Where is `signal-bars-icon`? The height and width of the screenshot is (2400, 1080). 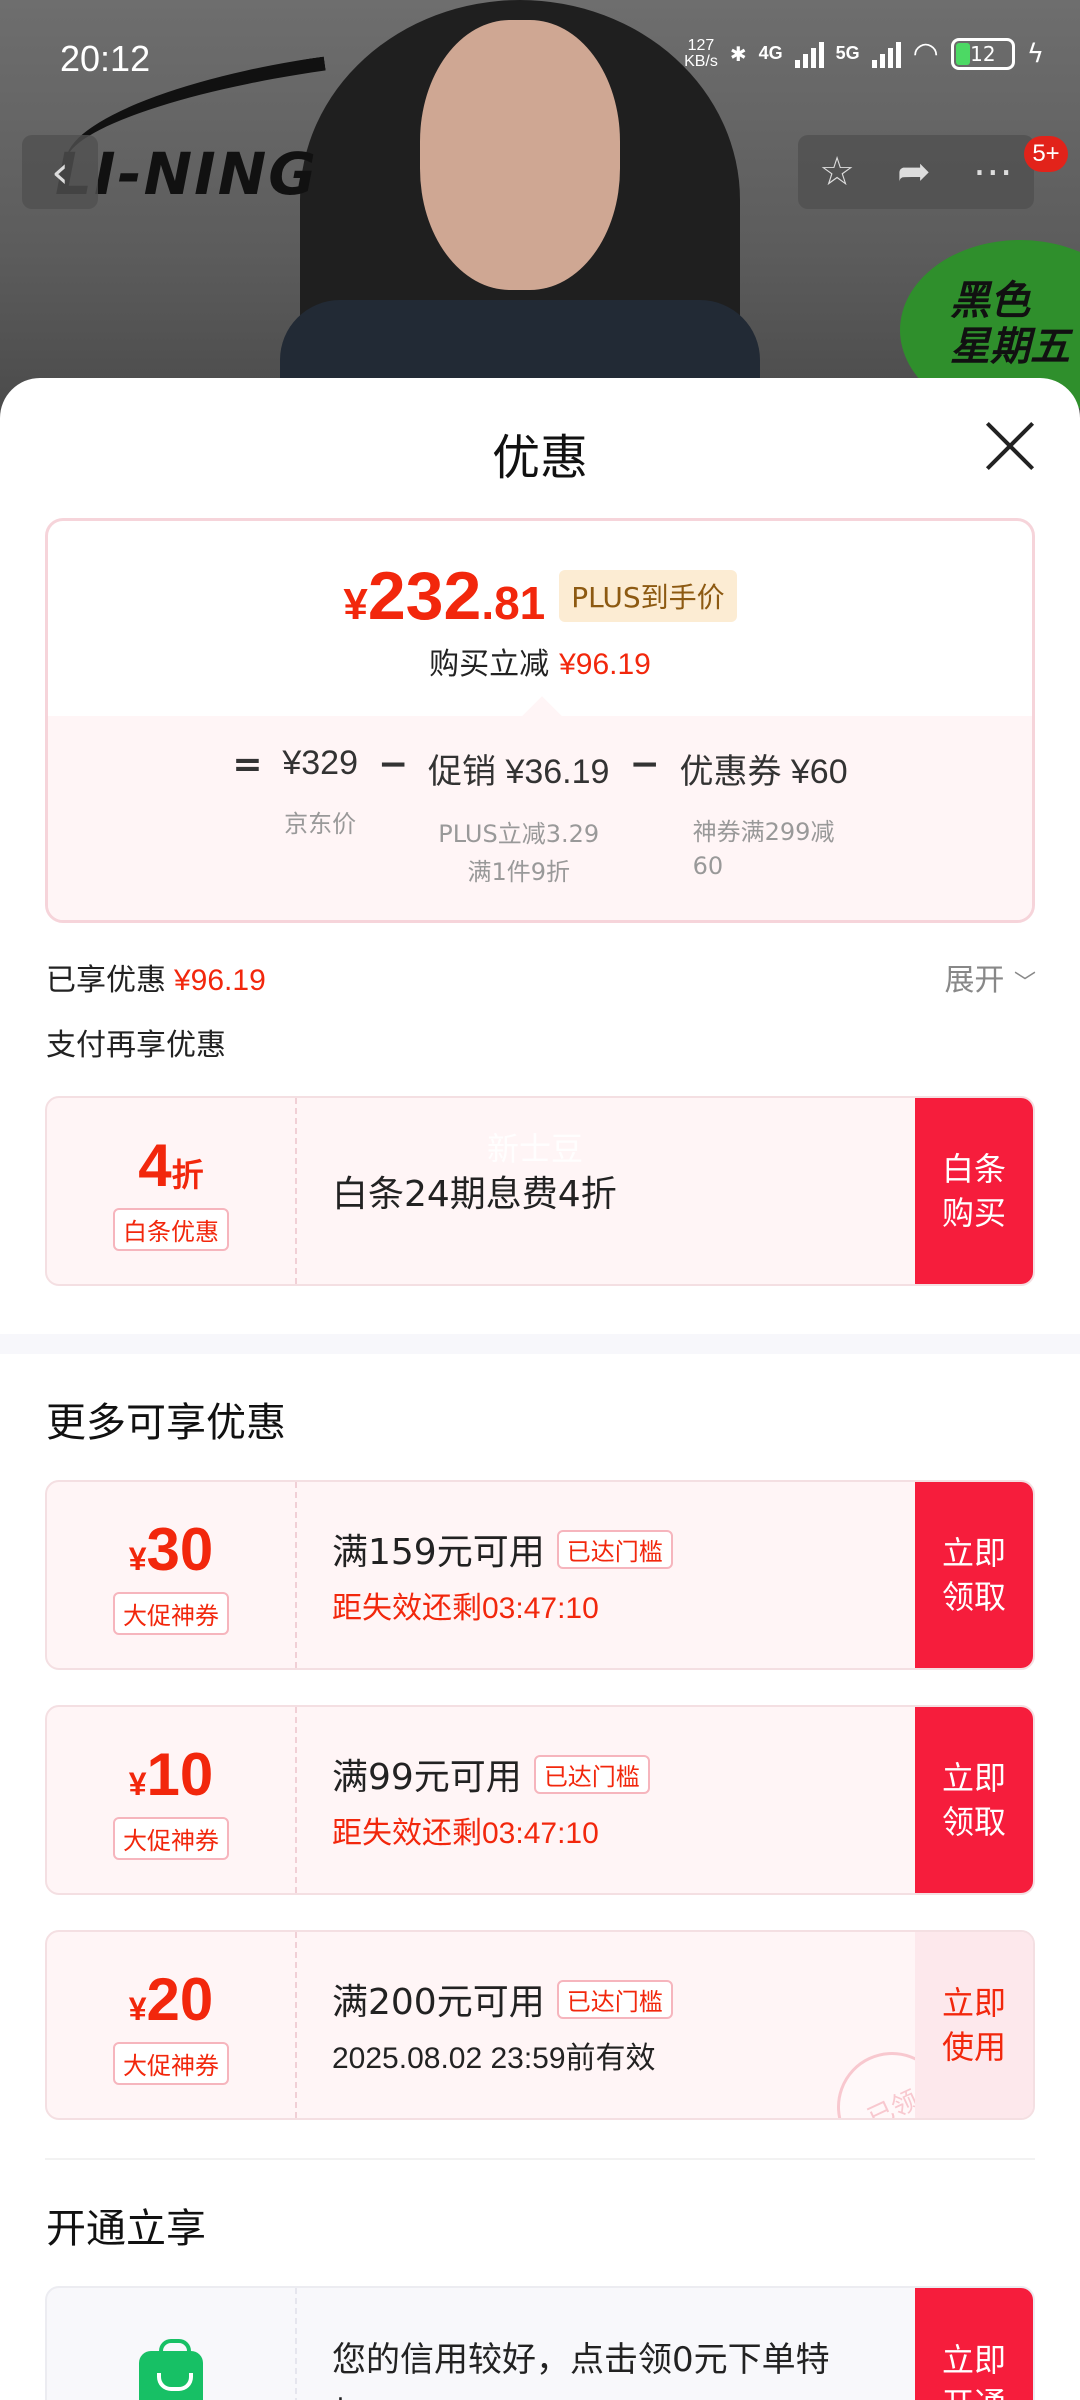 signal-bars-icon is located at coordinates (886, 54).